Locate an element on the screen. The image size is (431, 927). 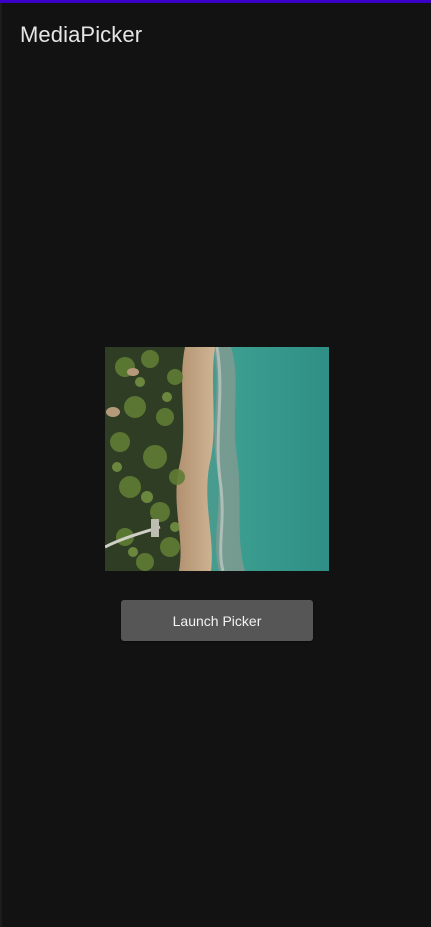
launch-picker-button: Launch Picker is located at coordinates (217, 620).